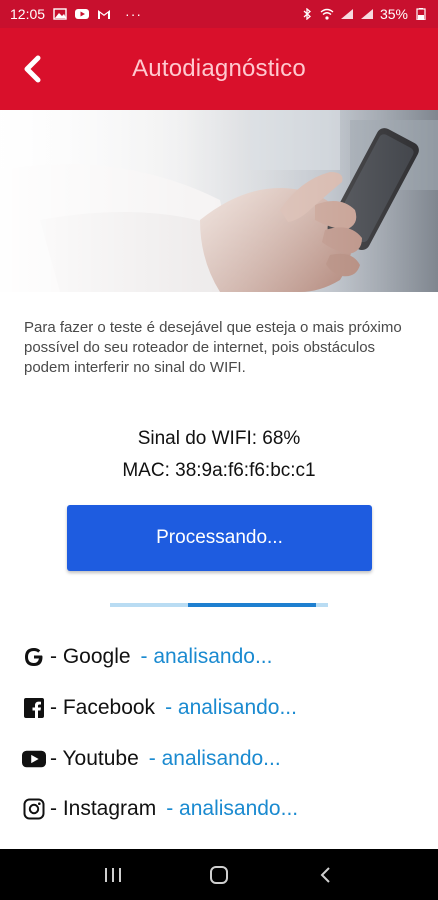 This screenshot has height=900, width=438. I want to click on page-title: Autodiagnóstico, so click(219, 68).